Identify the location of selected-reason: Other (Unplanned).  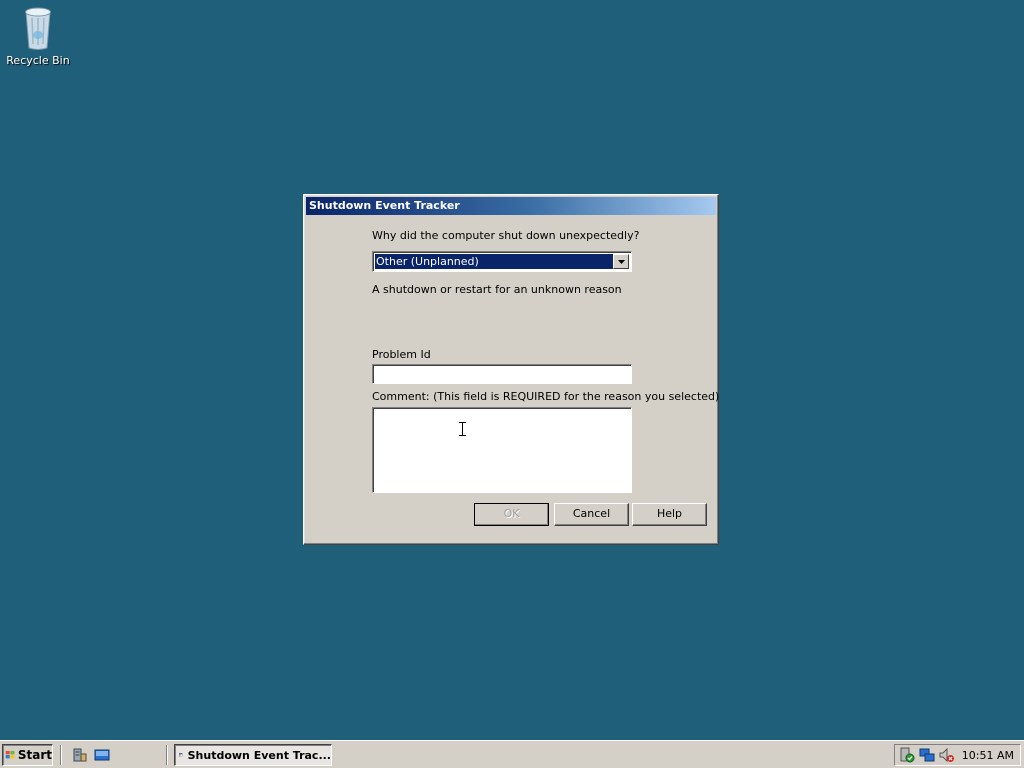
(494, 261).